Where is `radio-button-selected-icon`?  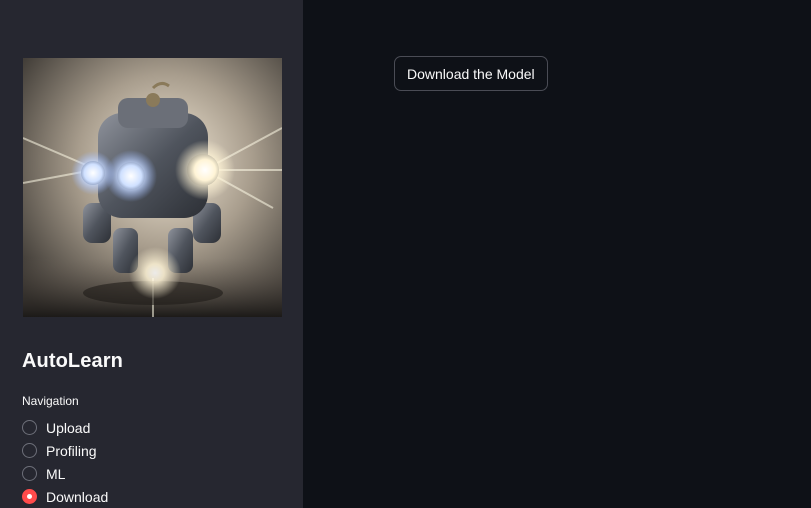
radio-button-selected-icon is located at coordinates (29, 496).